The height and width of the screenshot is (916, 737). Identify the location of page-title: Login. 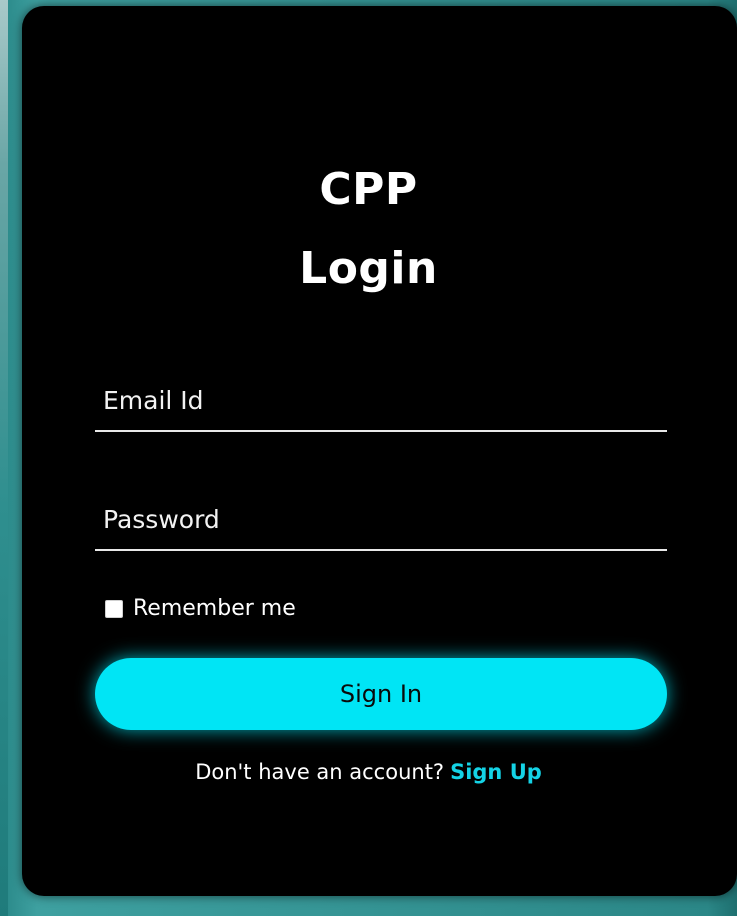
(368, 268).